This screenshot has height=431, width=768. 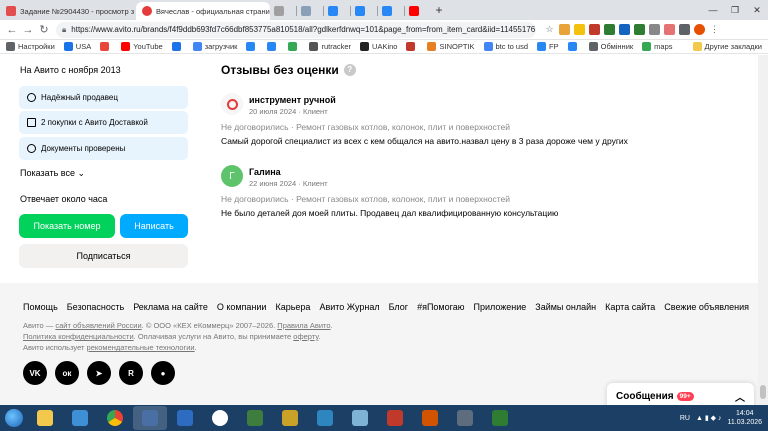 I want to click on back-icon: ←, so click(x=12, y=30).